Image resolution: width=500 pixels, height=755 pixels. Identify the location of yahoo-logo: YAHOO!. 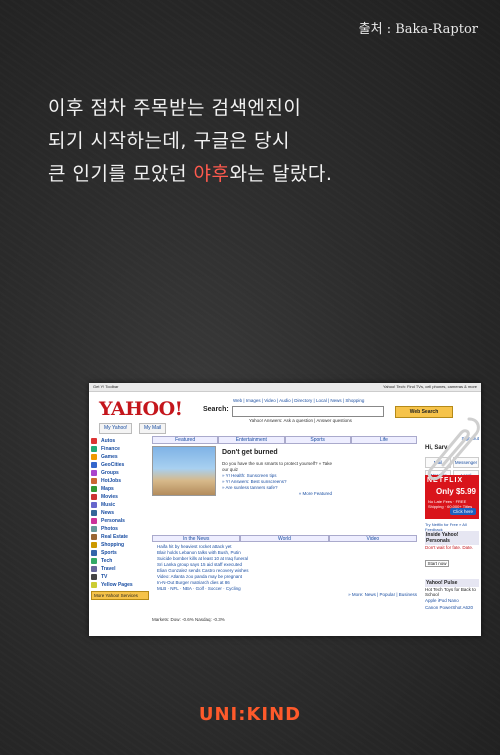
(141, 409).